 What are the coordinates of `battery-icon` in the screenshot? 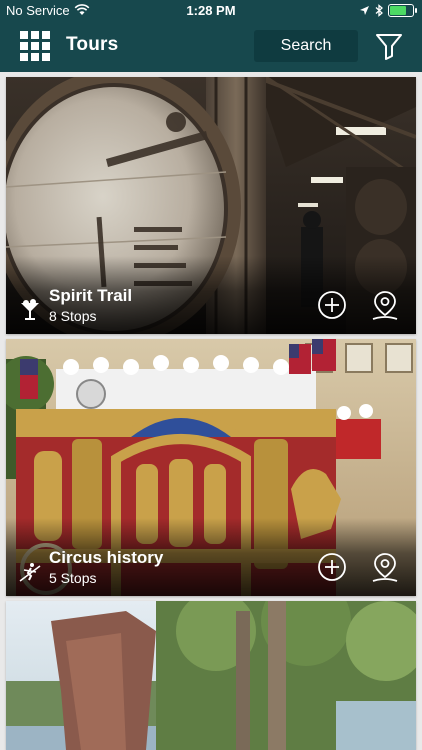 It's located at (402, 10).